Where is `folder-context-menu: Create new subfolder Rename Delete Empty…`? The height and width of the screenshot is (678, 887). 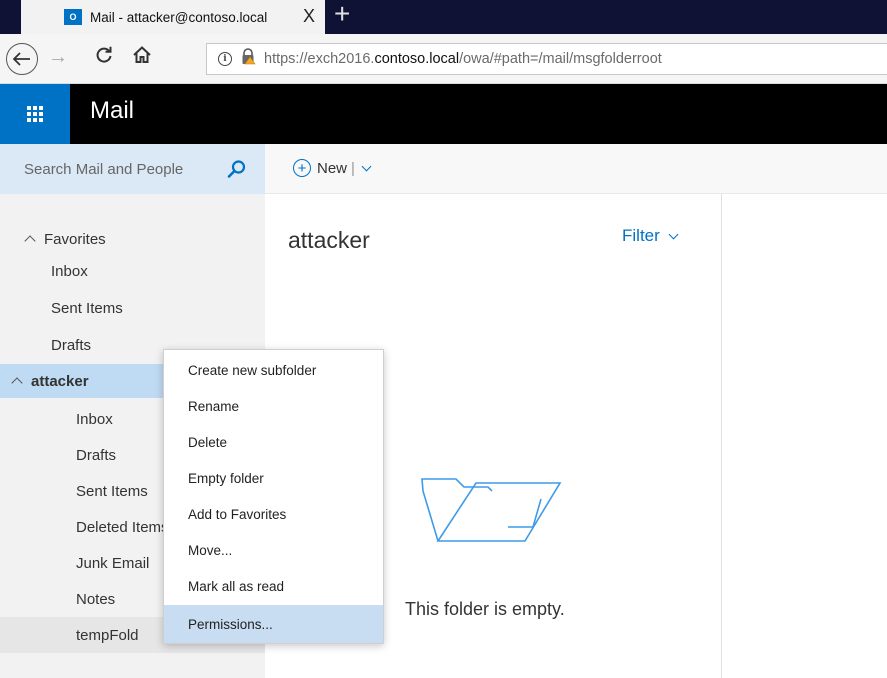
folder-context-menu: Create new subfolder Rename Delete Empty… is located at coordinates (273, 496).